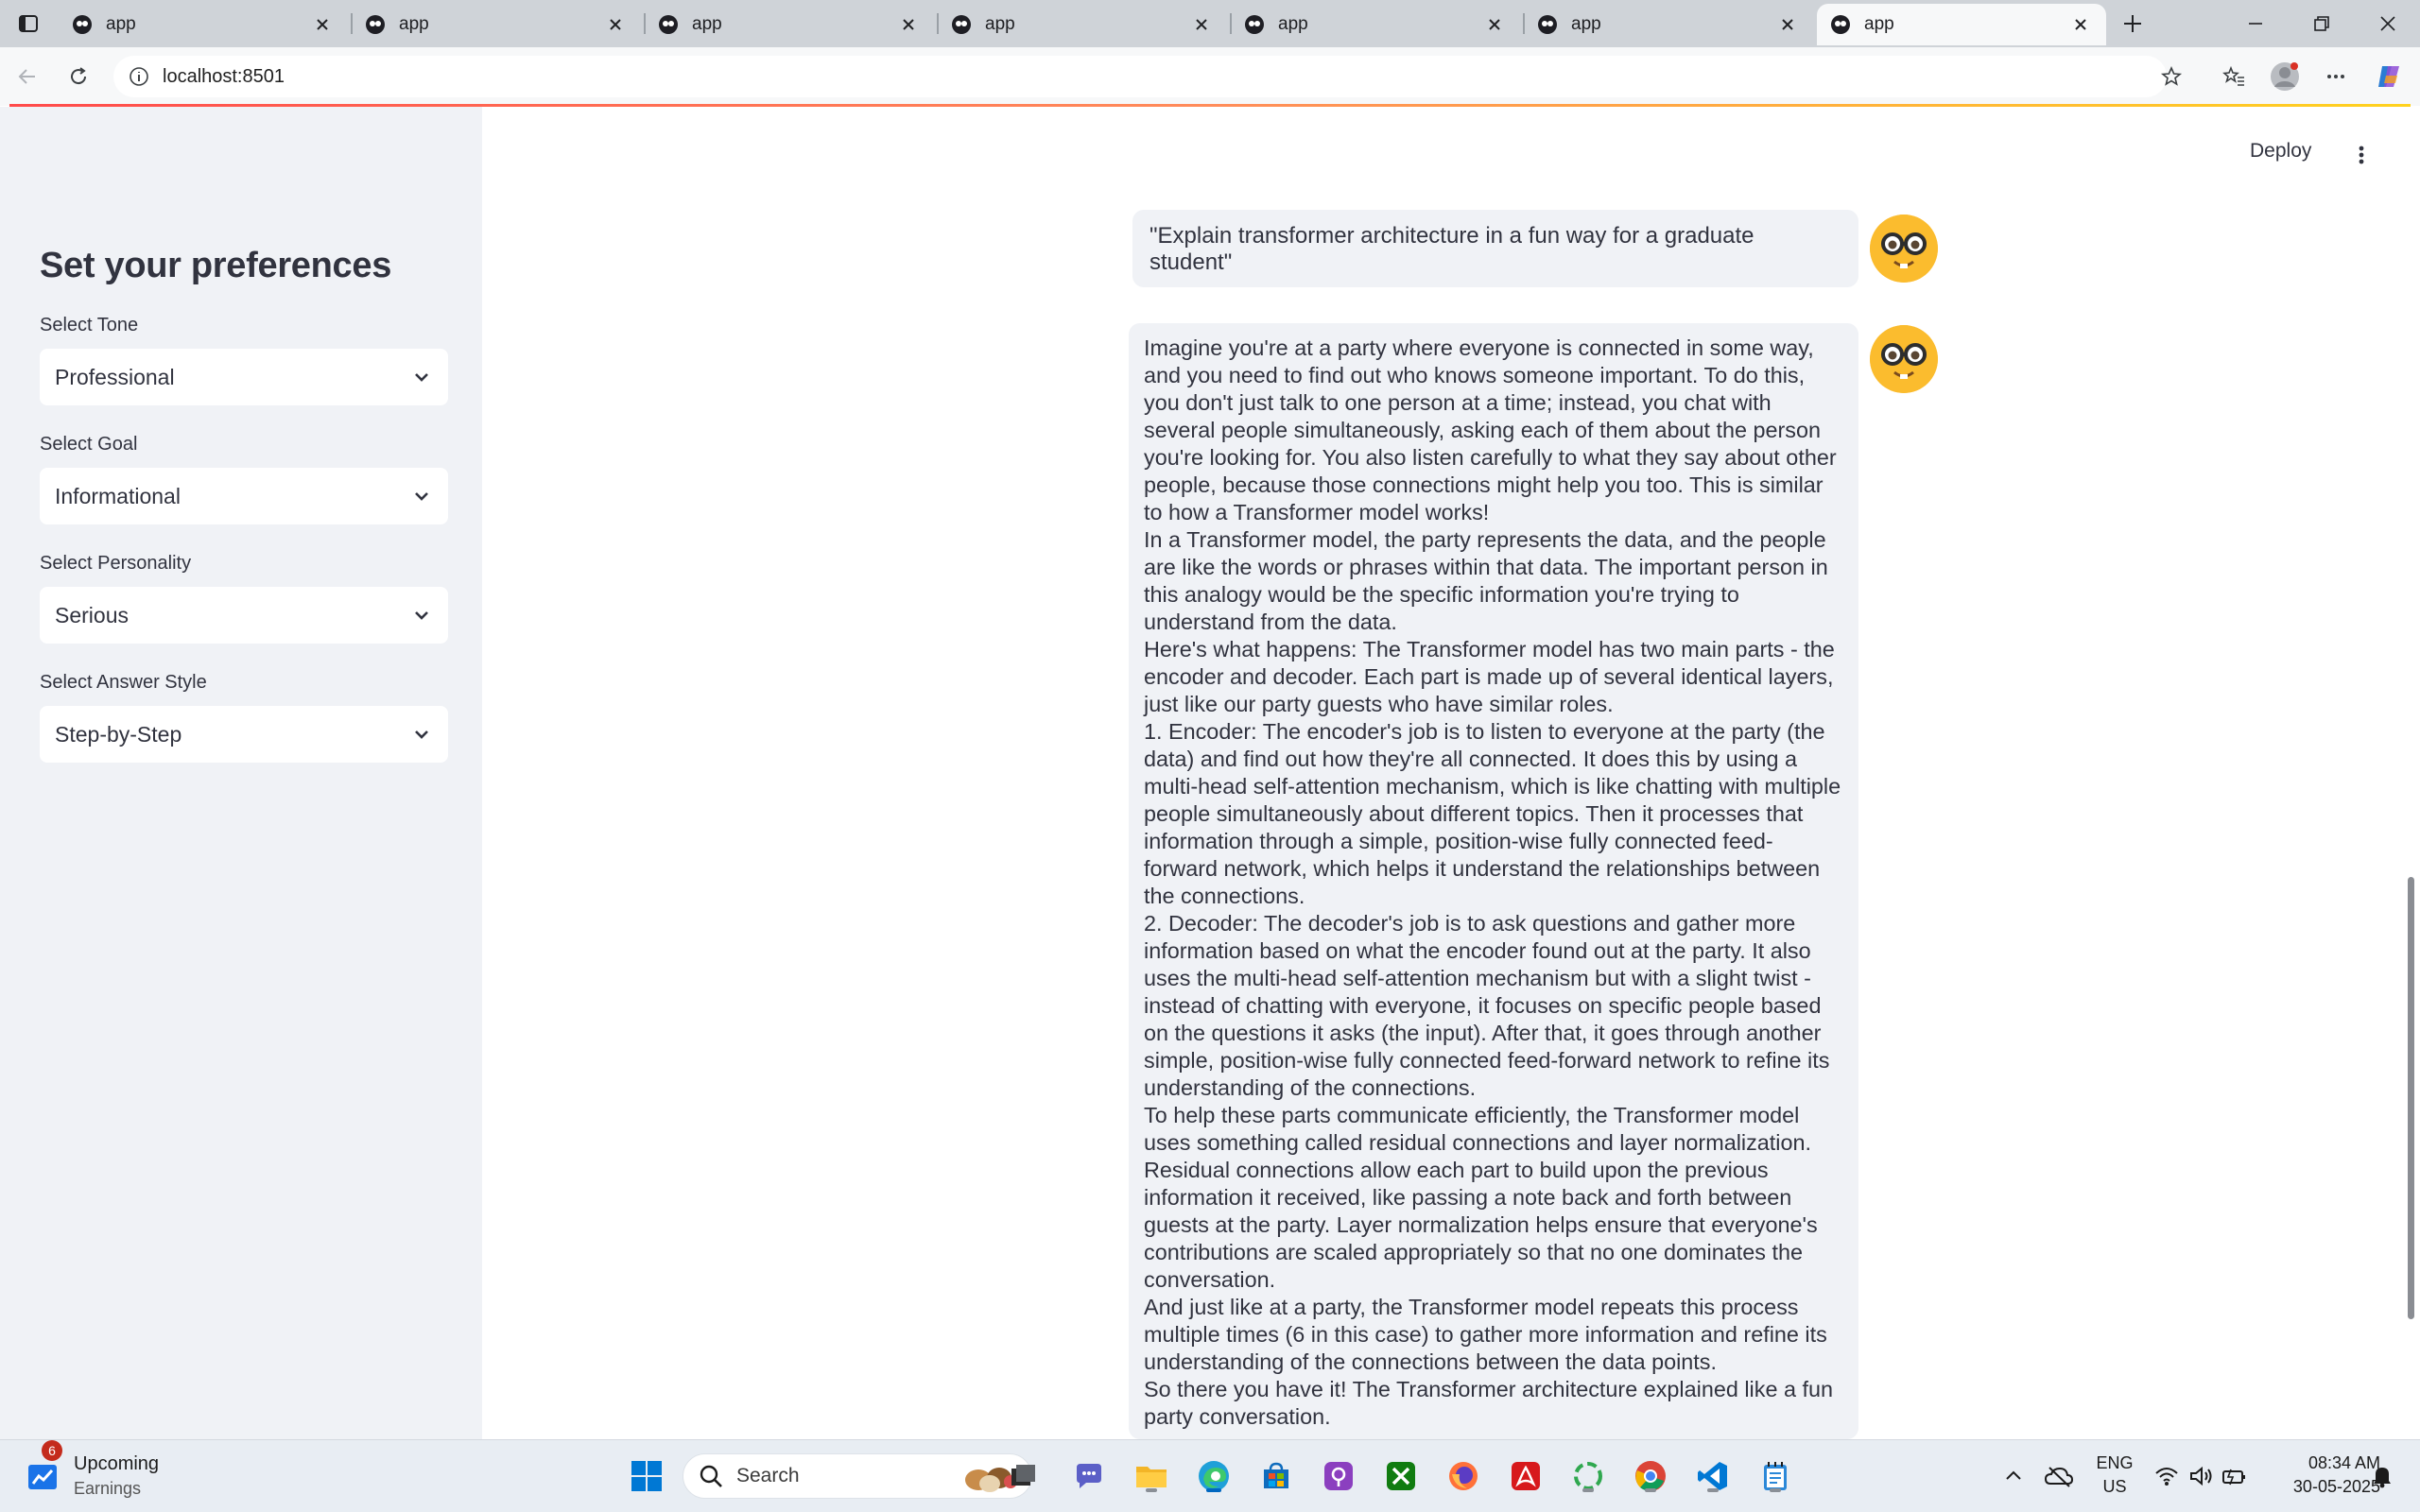  I want to click on settings-more-icon, so click(2336, 76).